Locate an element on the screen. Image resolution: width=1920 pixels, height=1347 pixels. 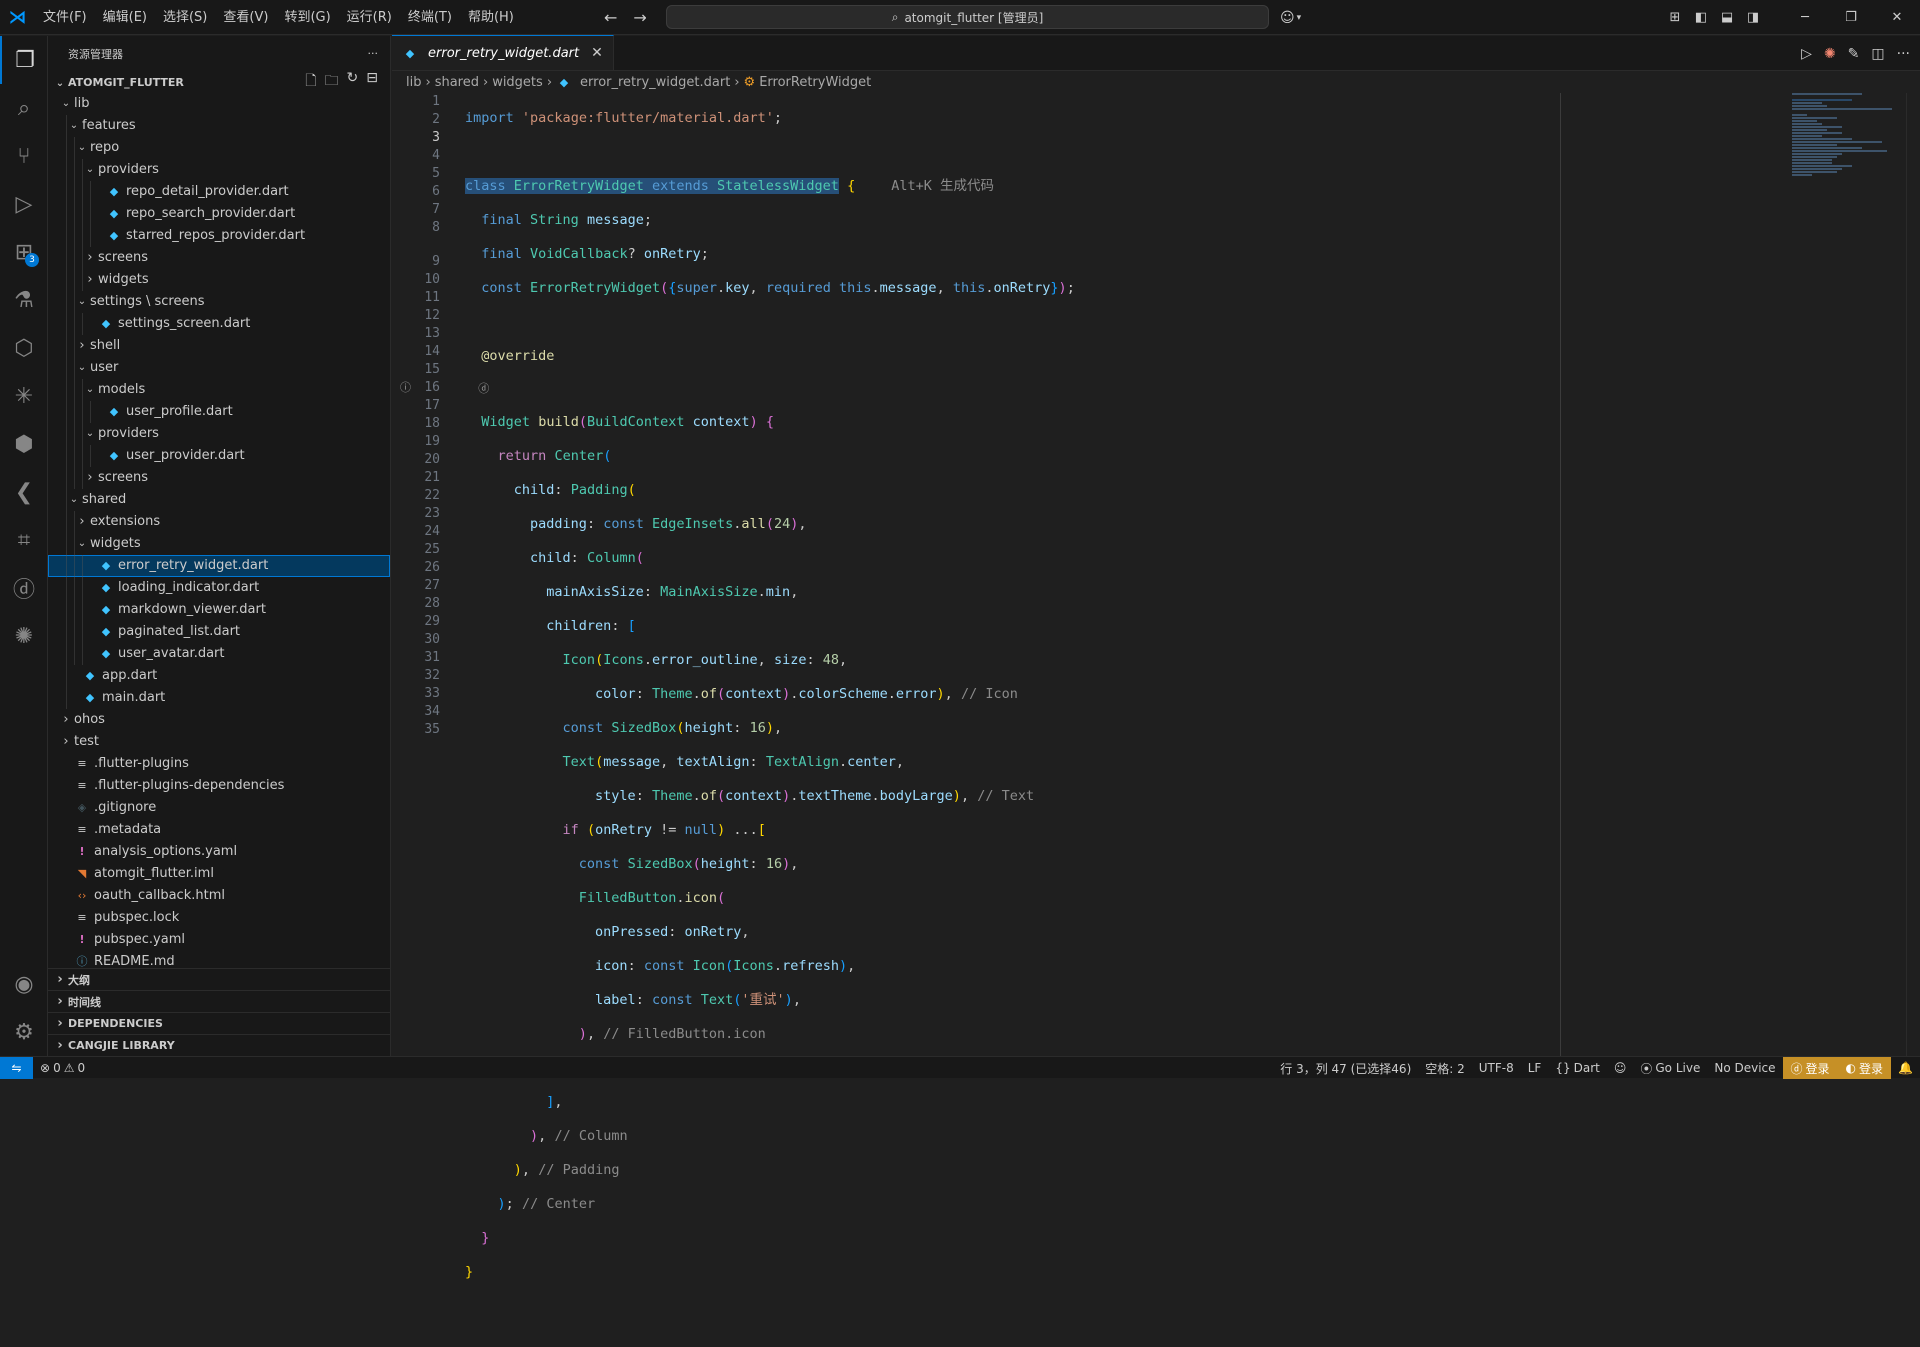
tree-folder: ⌄ settings \ screens is located at coordinates (219, 302).